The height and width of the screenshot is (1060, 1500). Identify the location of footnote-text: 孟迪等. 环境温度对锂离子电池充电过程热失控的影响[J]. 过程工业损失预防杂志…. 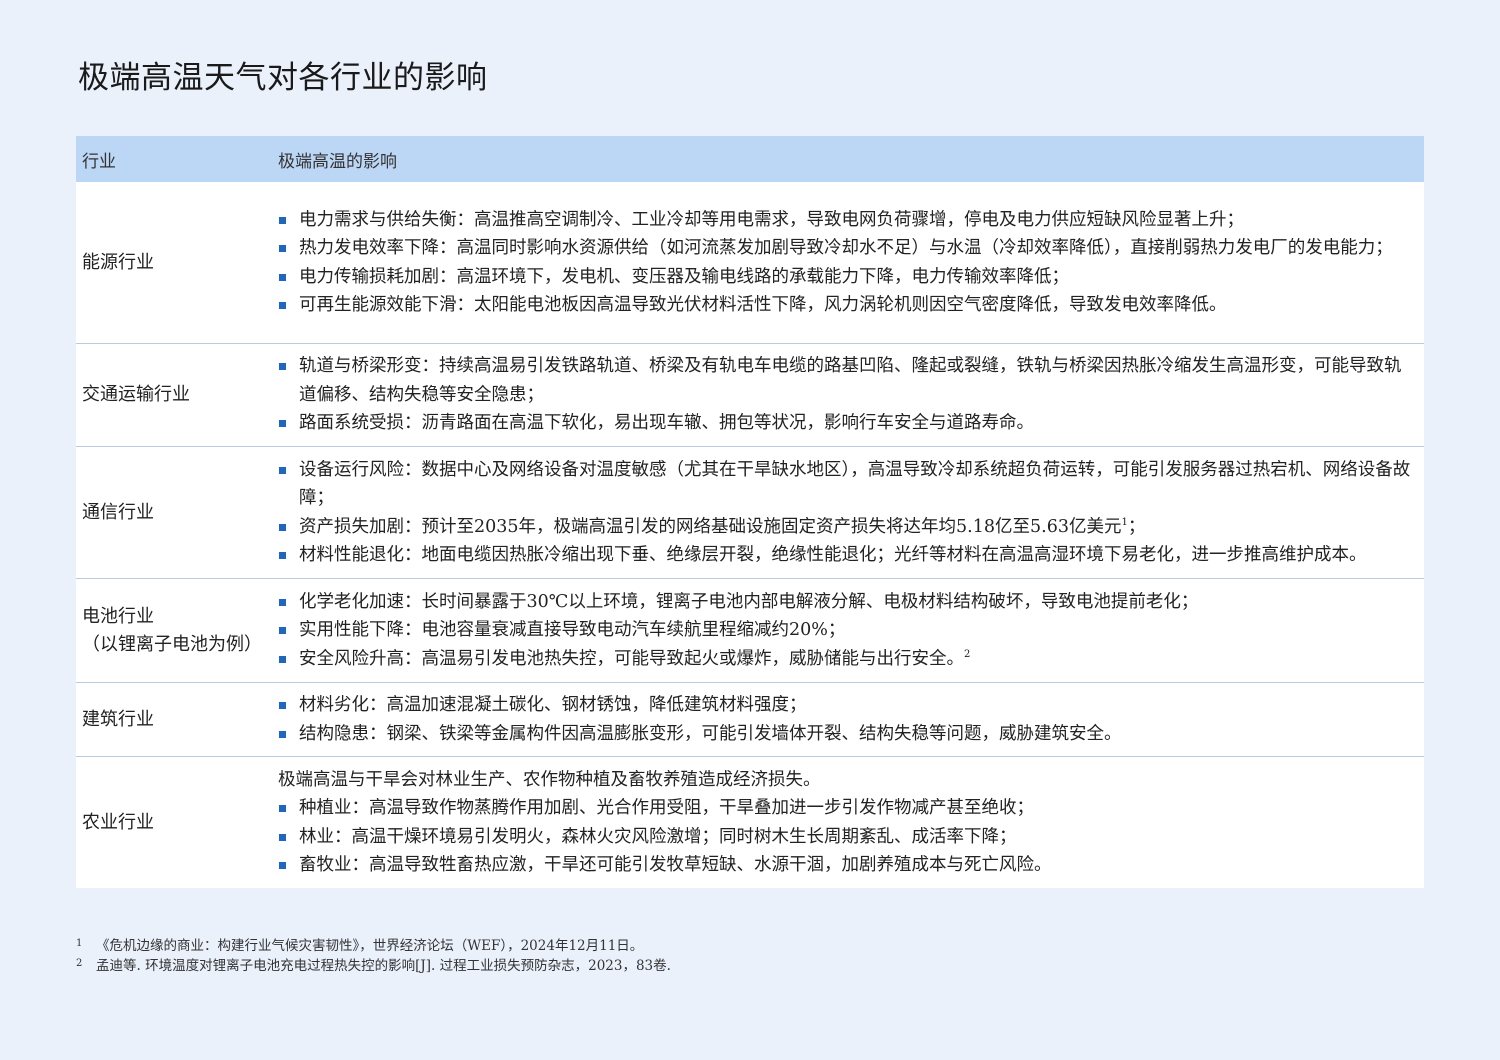
(383, 966).